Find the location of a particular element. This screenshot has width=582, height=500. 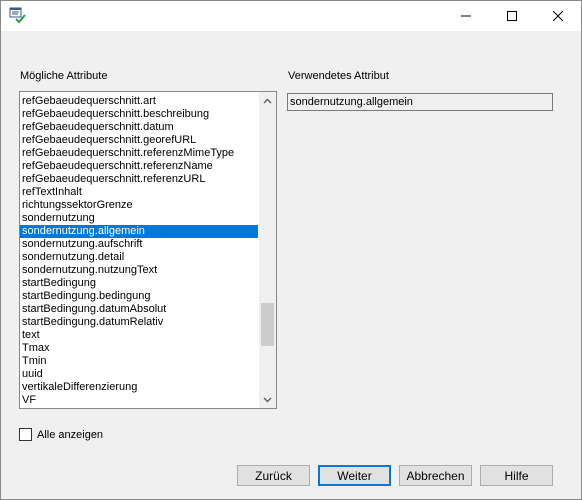

list-item: refGebaeudequerschnitt.referenzMimeType is located at coordinates (139, 153).